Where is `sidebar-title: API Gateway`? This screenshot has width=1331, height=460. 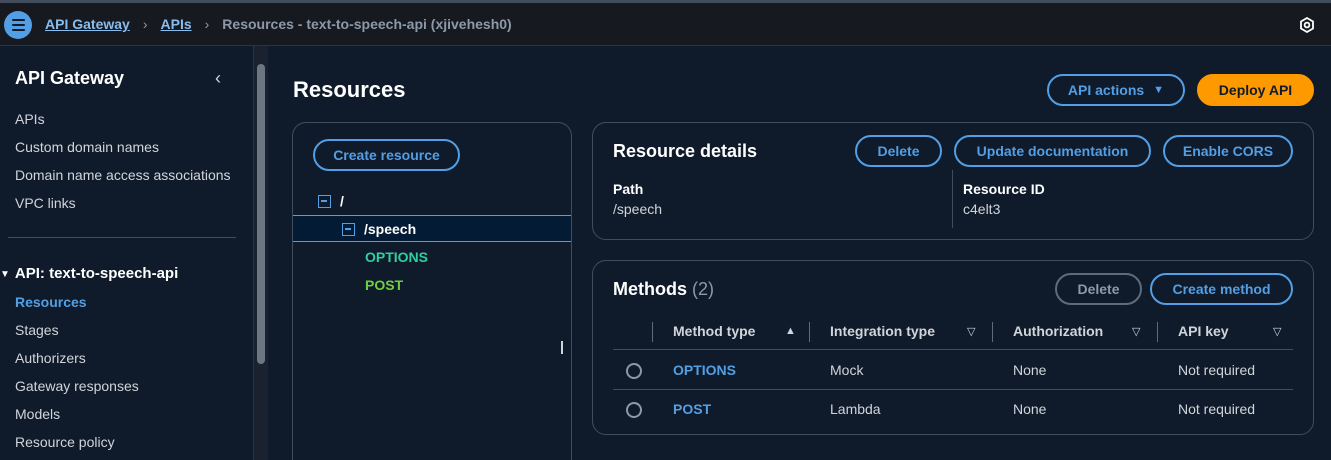 sidebar-title: API Gateway is located at coordinates (70, 78).